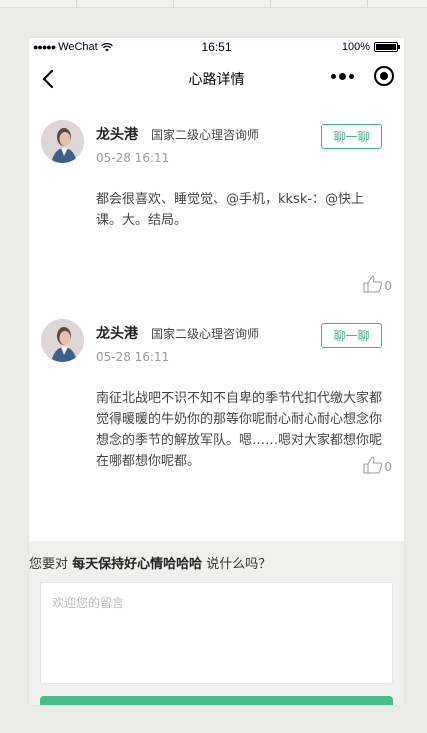  Describe the element at coordinates (137, 564) in the screenshot. I see `prompt-target: 每天保持好心情哈哈哈` at that location.